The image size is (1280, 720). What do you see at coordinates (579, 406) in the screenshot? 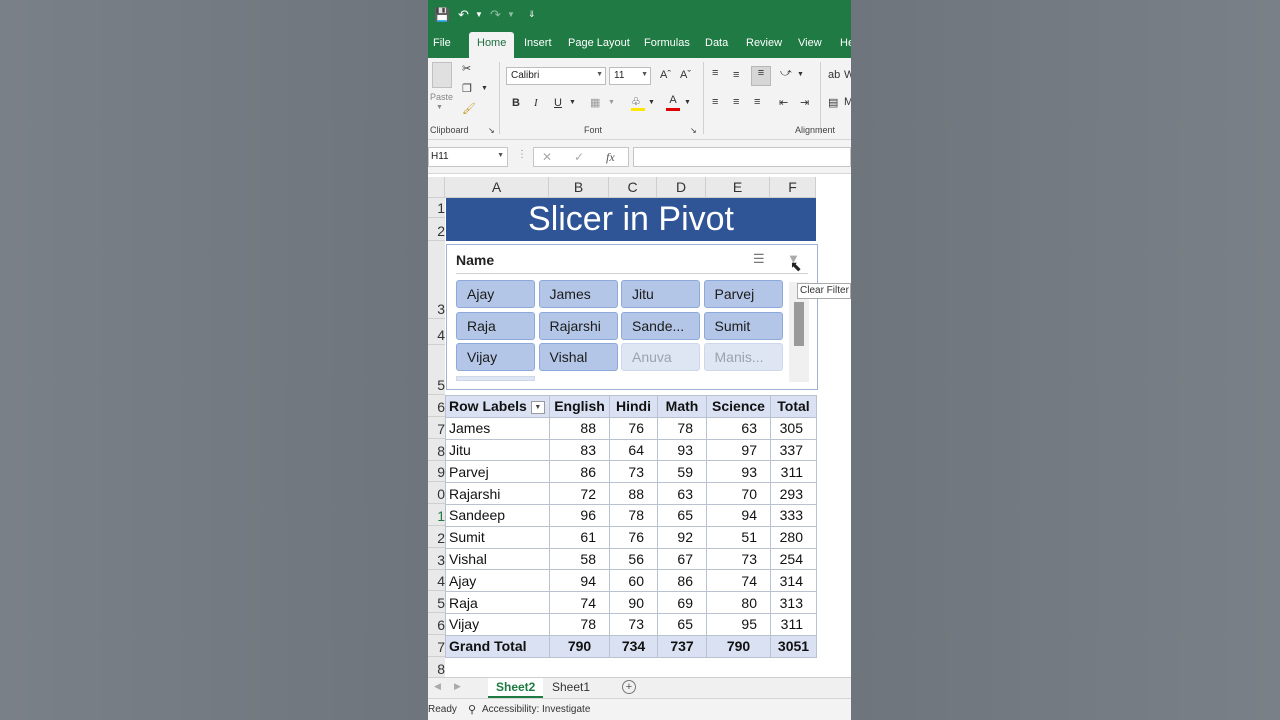
I see `pivot-cell: English` at bounding box center [579, 406].